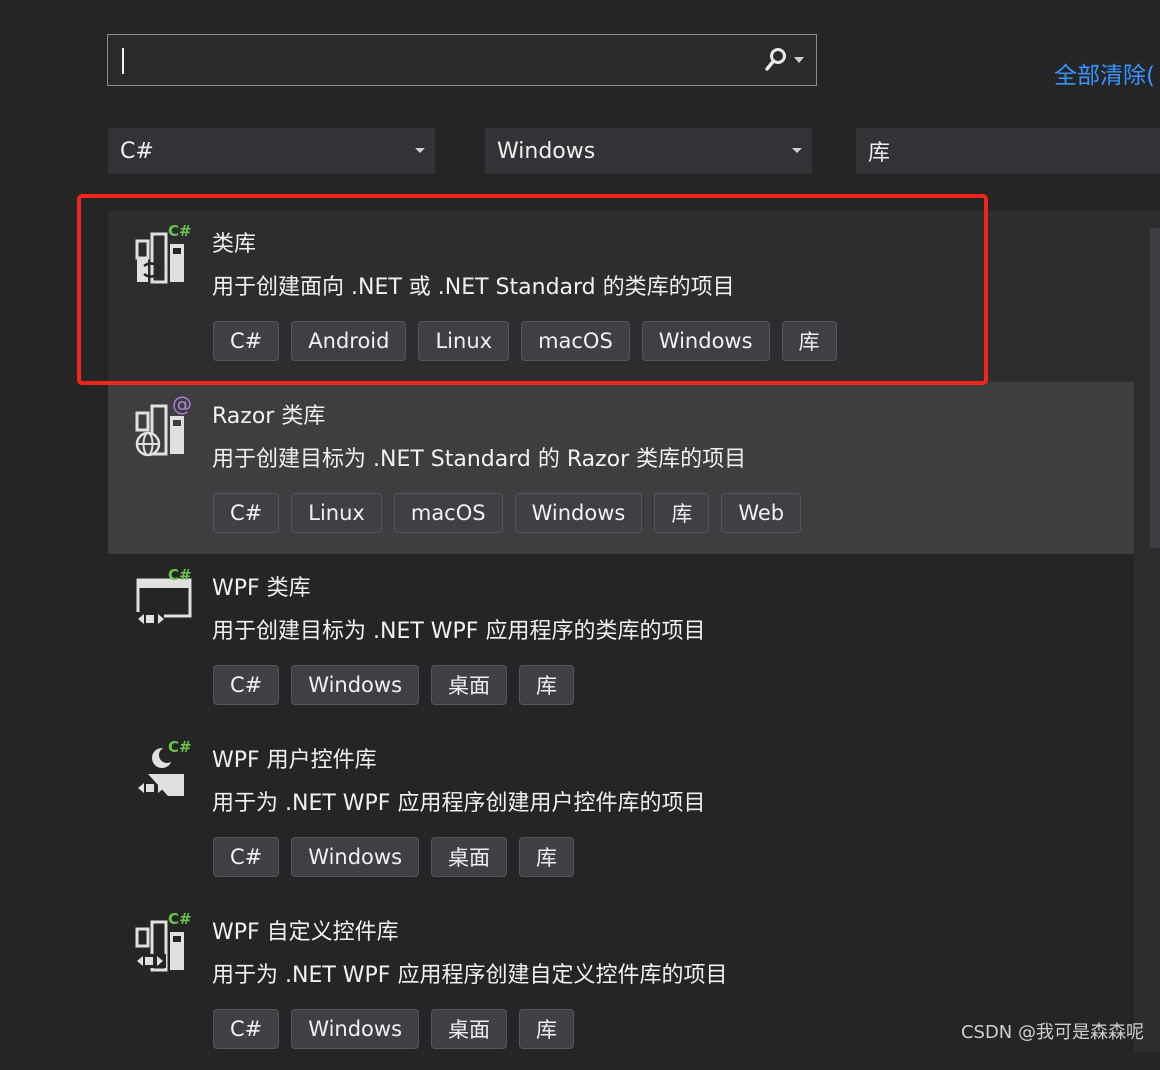  Describe the element at coordinates (349, 341) in the screenshot. I see `tag: Android` at that location.